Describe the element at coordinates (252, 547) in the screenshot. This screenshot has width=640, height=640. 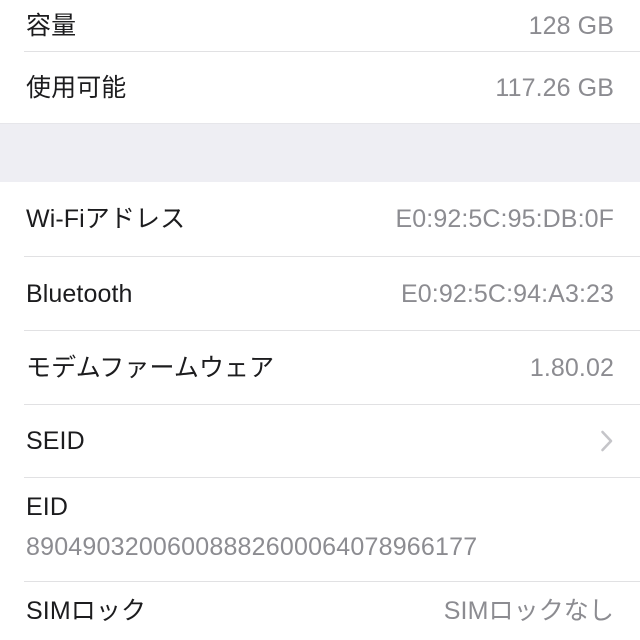
I see `row-eid-value: 89049032006008882600064078966177` at that location.